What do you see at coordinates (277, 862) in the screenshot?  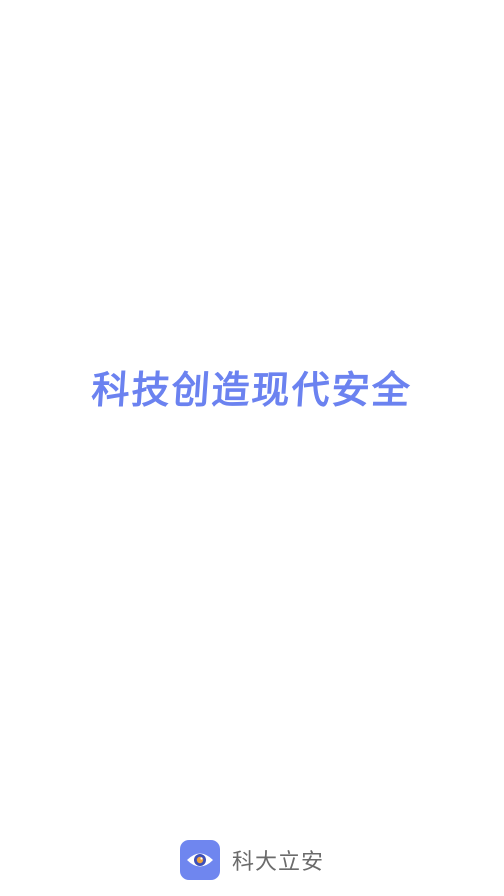 I see `app-name: 科大立安` at bounding box center [277, 862].